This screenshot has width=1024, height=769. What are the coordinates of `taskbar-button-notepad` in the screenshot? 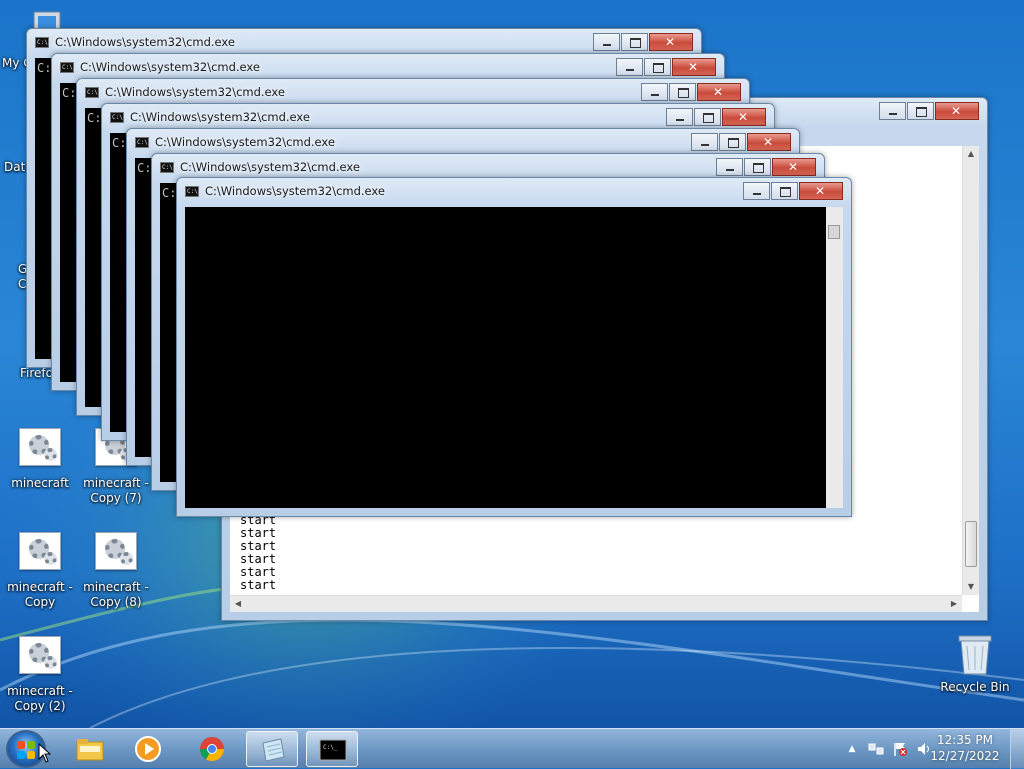 It's located at (272, 749).